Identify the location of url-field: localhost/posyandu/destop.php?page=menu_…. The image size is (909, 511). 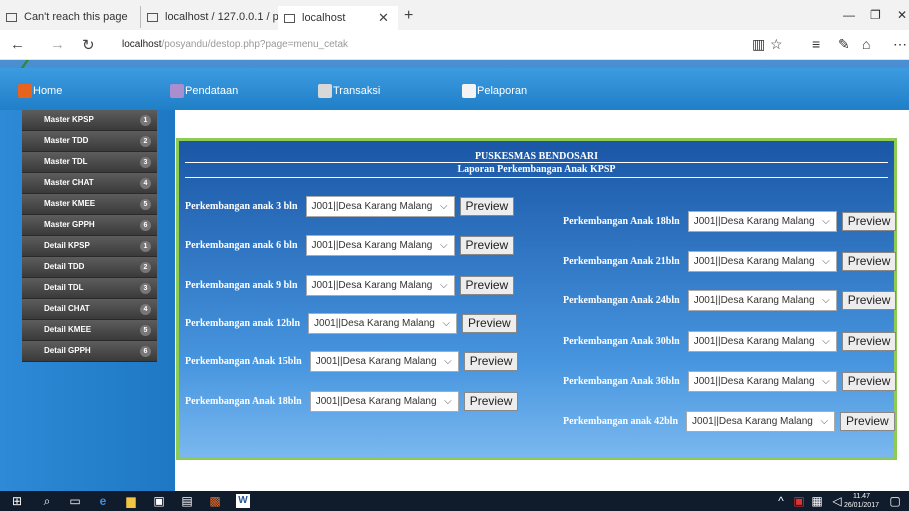
(235, 44).